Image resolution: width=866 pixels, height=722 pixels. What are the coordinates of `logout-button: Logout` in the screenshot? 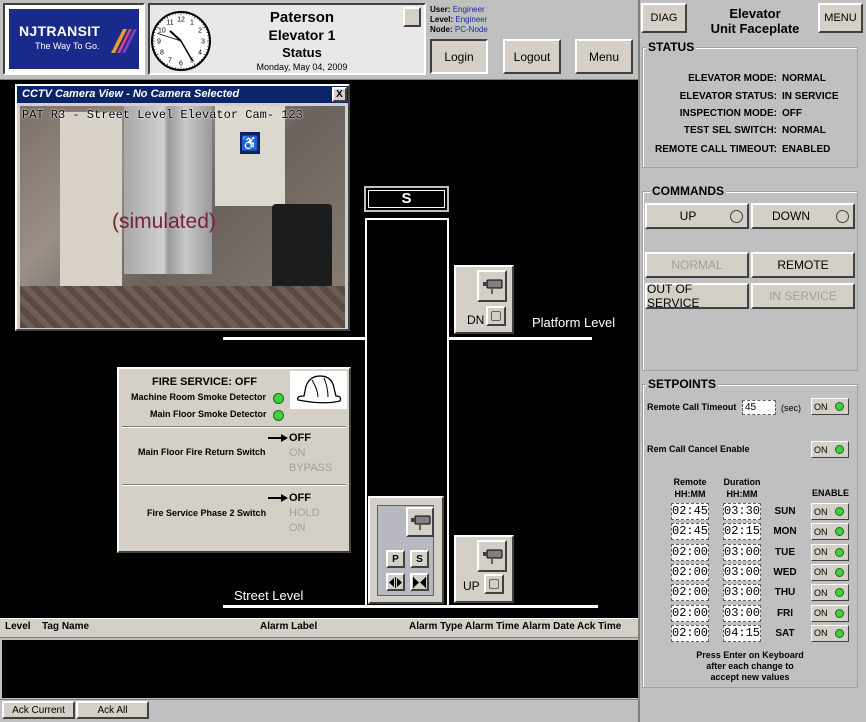 It's located at (532, 56).